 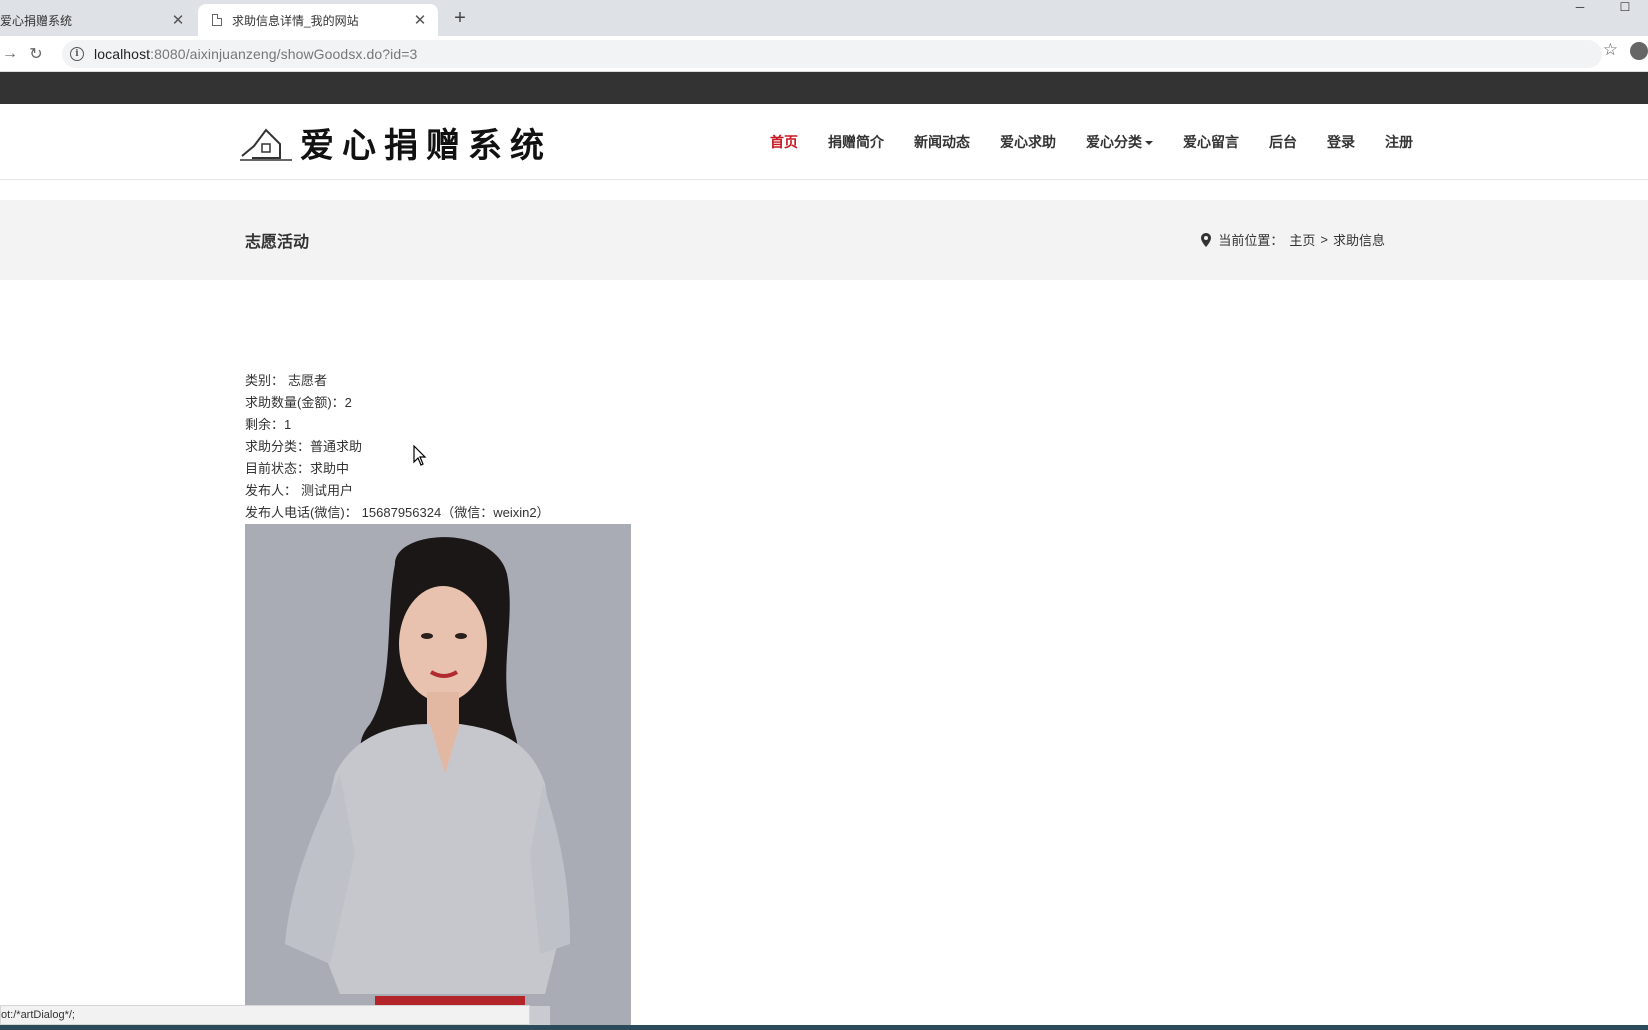 What do you see at coordinates (824, 18) in the screenshot?
I see `browser-tab-strip: 爱心捐赠系统 ✕ 求助信息详情_我的网站 ✕ + ─ ☐` at bounding box center [824, 18].